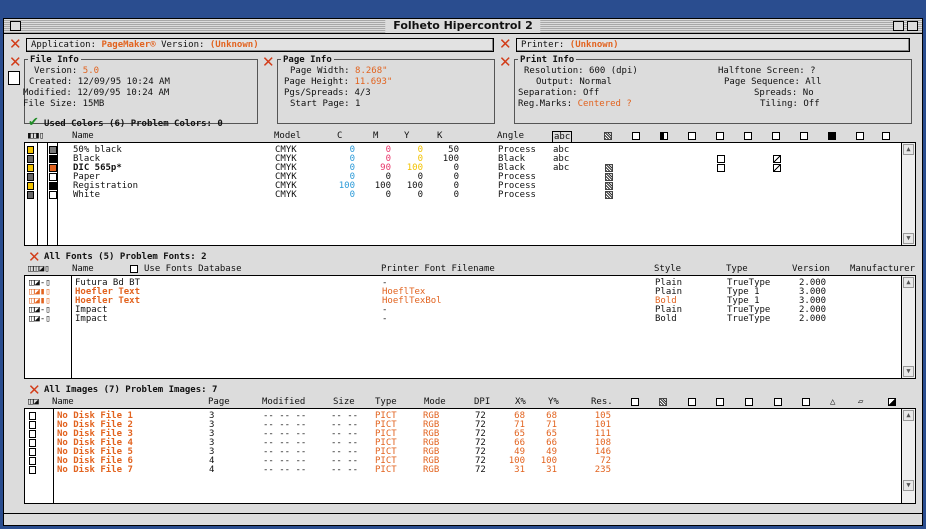 This screenshot has height=529, width=926. I want to click on color-col-model: Model, so click(287, 136).